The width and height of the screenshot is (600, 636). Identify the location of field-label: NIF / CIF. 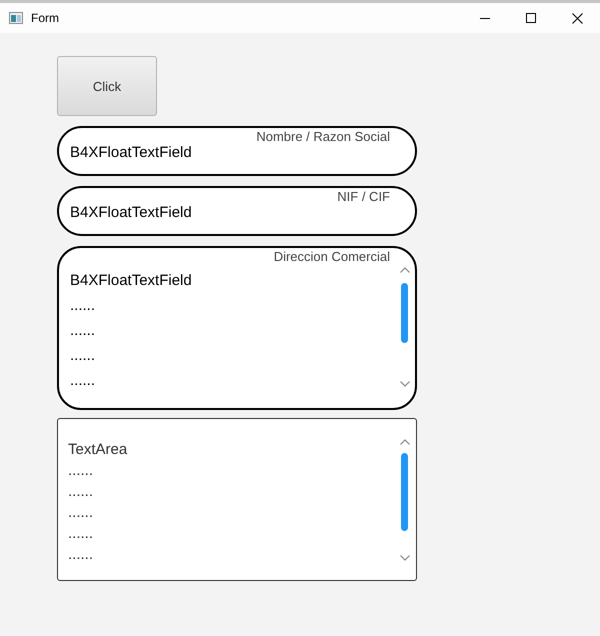
(363, 197).